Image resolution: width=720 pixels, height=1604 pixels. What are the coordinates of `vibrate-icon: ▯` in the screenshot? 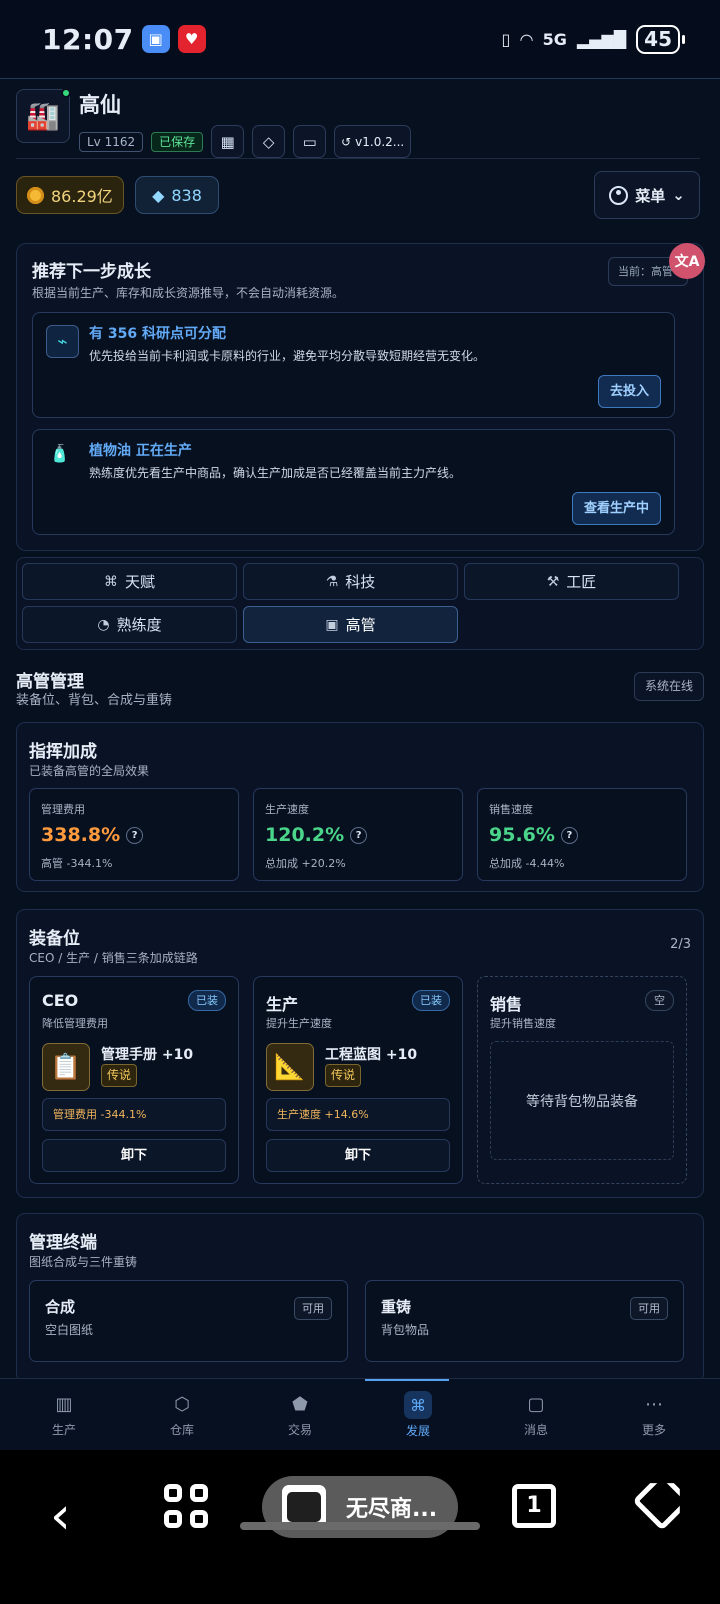 It's located at (506, 39).